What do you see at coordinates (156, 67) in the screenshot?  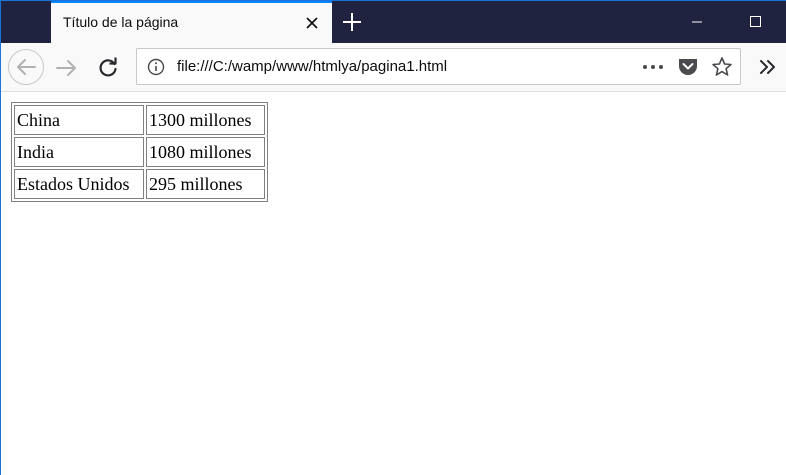 I see `info-icon` at bounding box center [156, 67].